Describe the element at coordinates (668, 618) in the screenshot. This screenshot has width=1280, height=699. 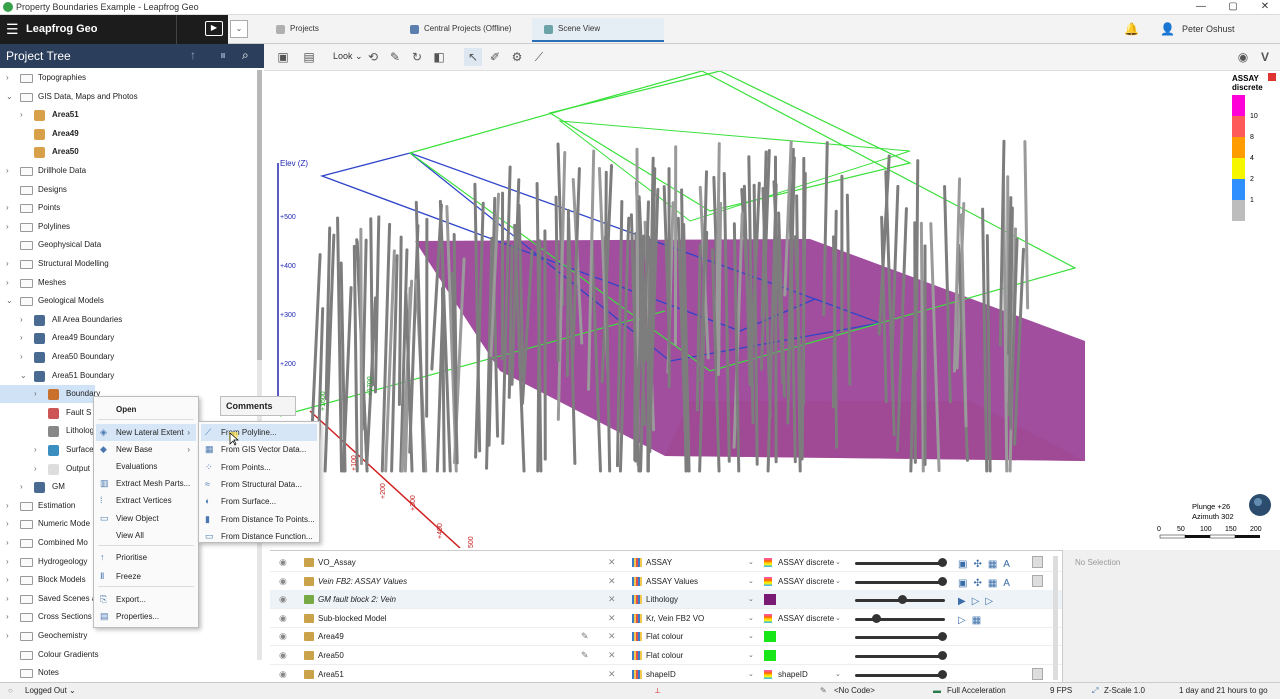
I see `property-select: Kr, Vein FB2 VO` at that location.